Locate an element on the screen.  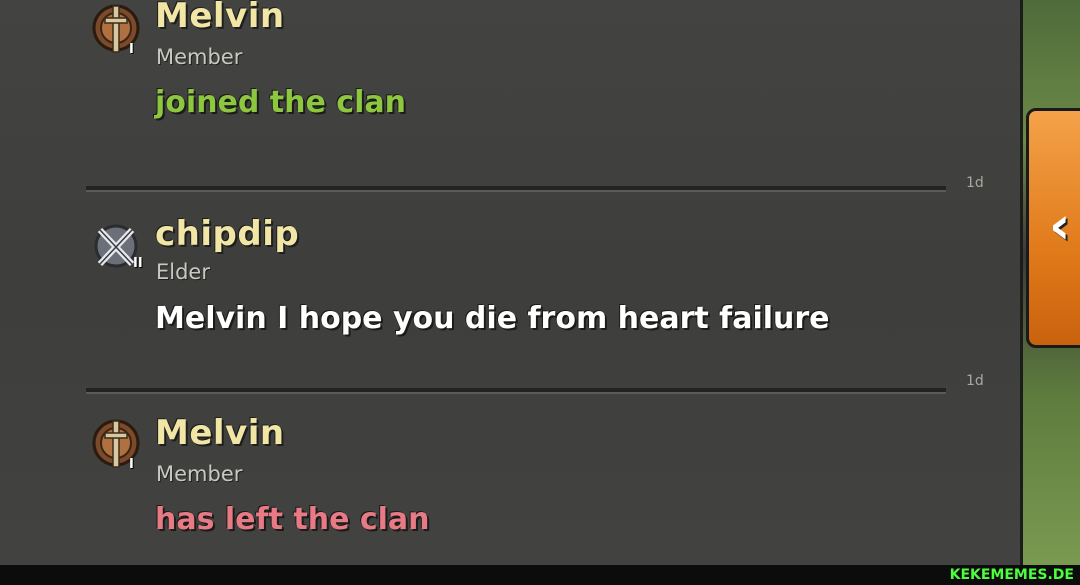
player-name: chipdip is located at coordinates (227, 234).